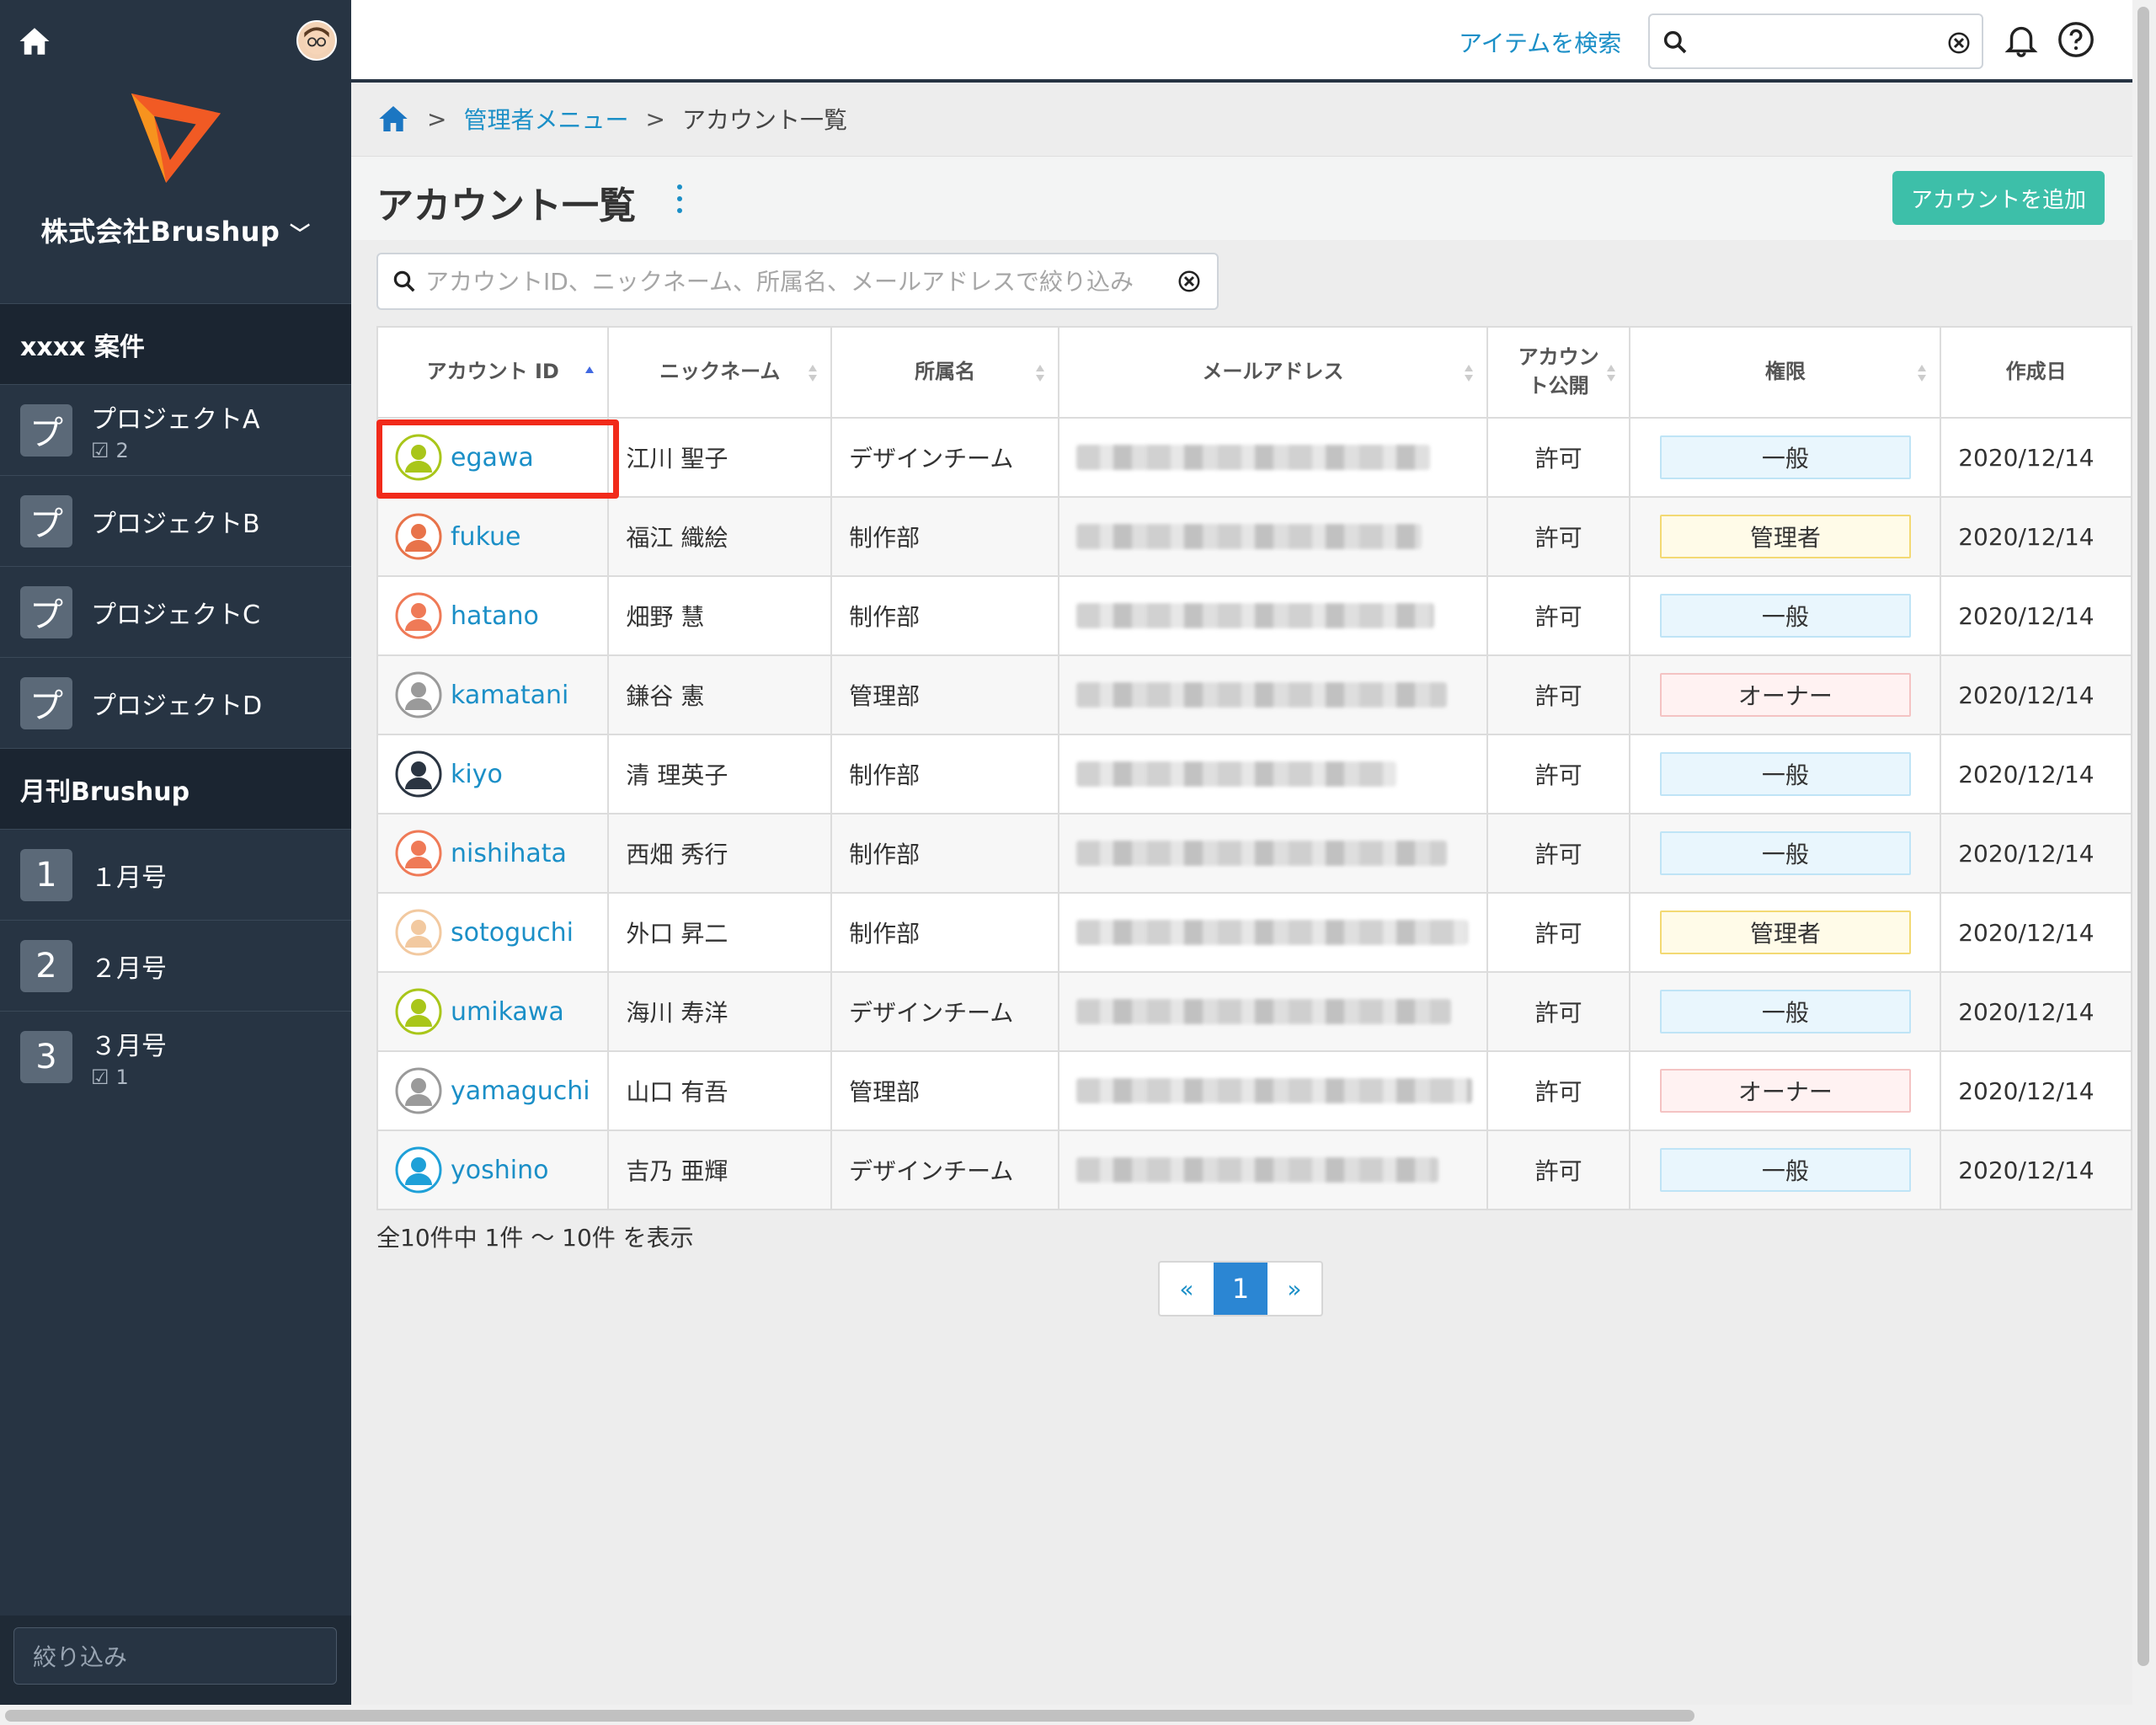  Describe the element at coordinates (1241, 41) in the screenshot. I see `top-header: アイテムを検索` at that location.